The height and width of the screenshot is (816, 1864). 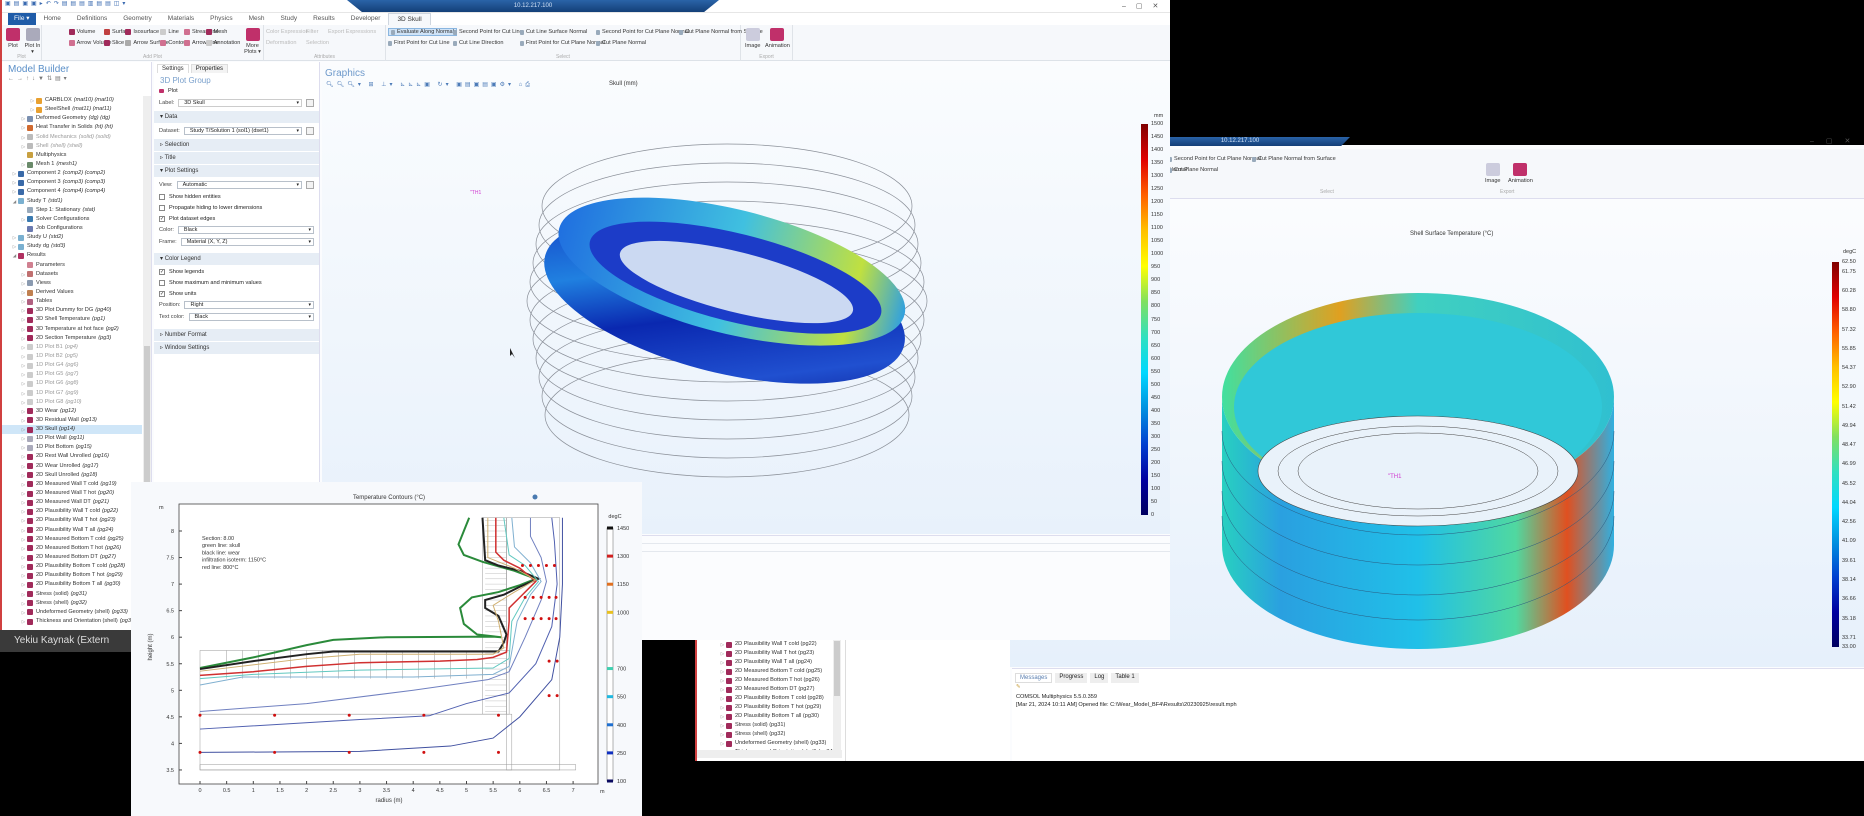 I want to click on model-builder-toolbar: ←→↑↓▼⇅▤▾, so click(x=76, y=79).